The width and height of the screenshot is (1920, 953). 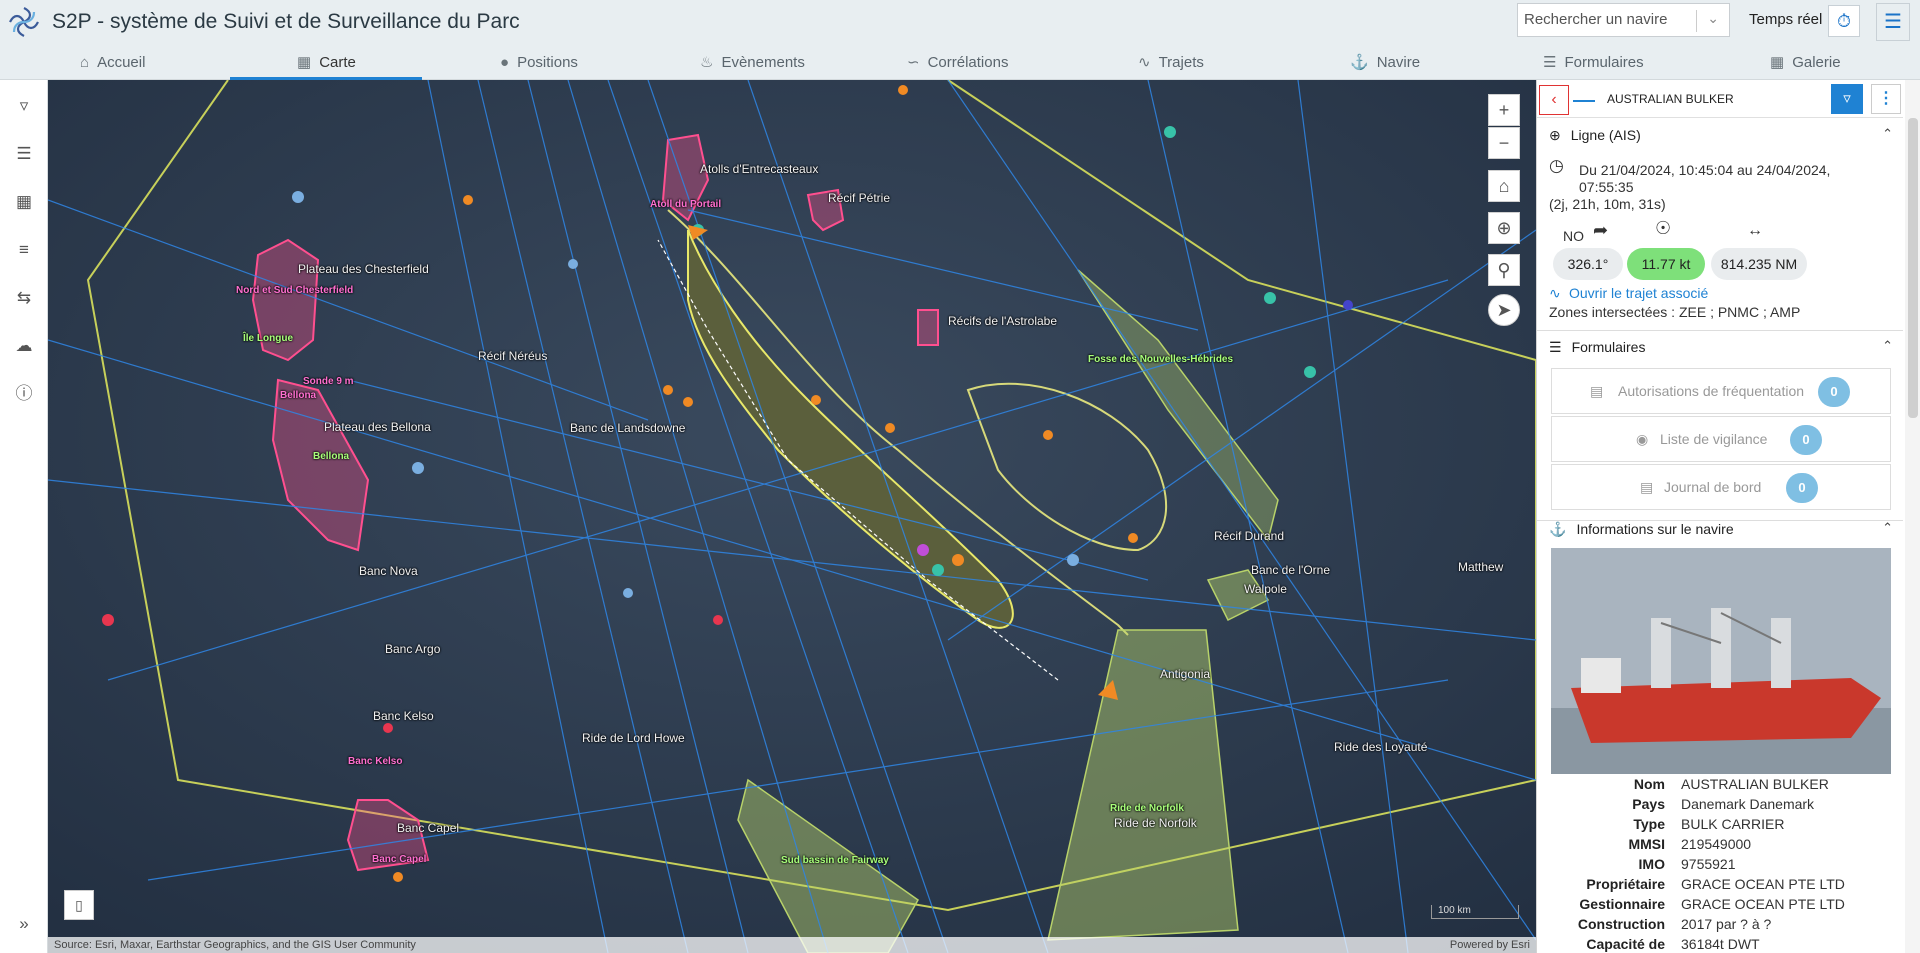 I want to click on map-label: Ride des Loyauté, so click(x=1381, y=747).